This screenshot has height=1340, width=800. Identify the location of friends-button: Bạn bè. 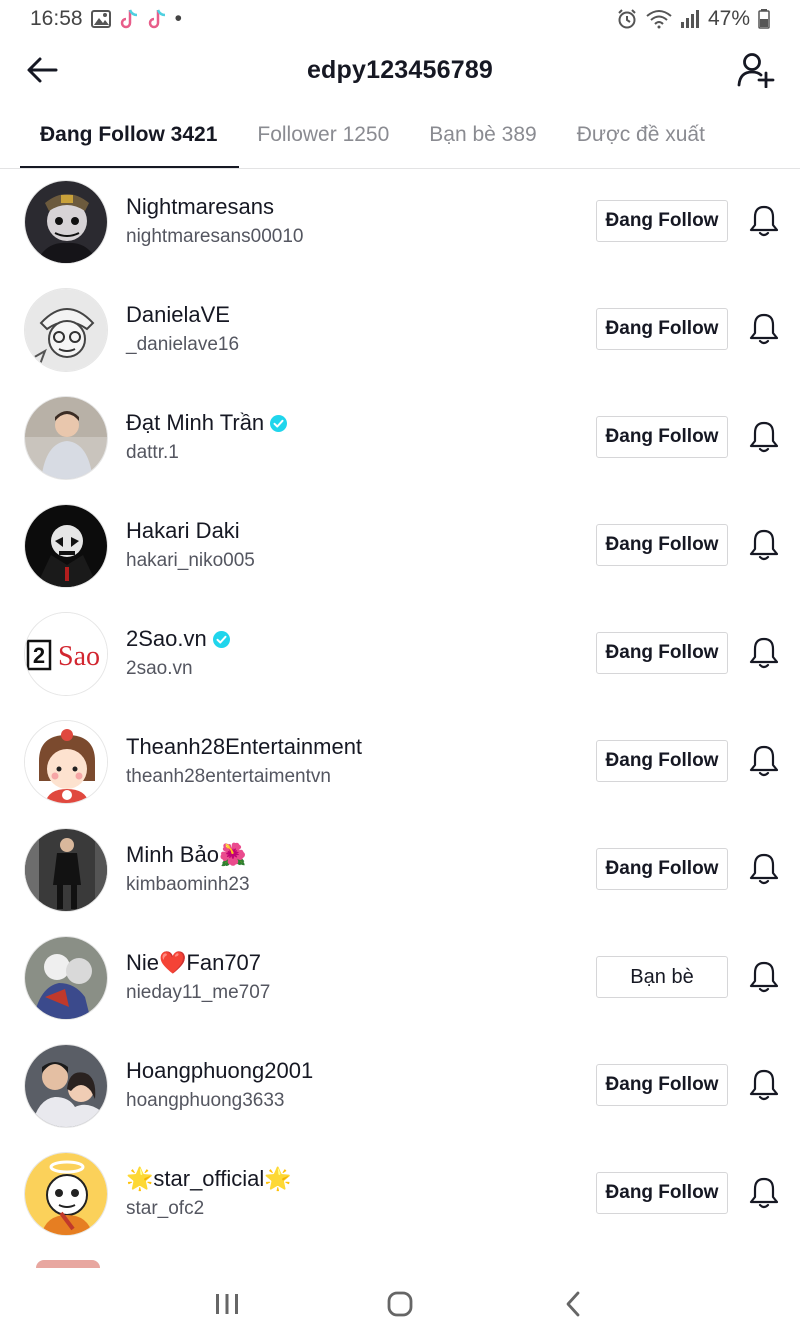
(662, 977).